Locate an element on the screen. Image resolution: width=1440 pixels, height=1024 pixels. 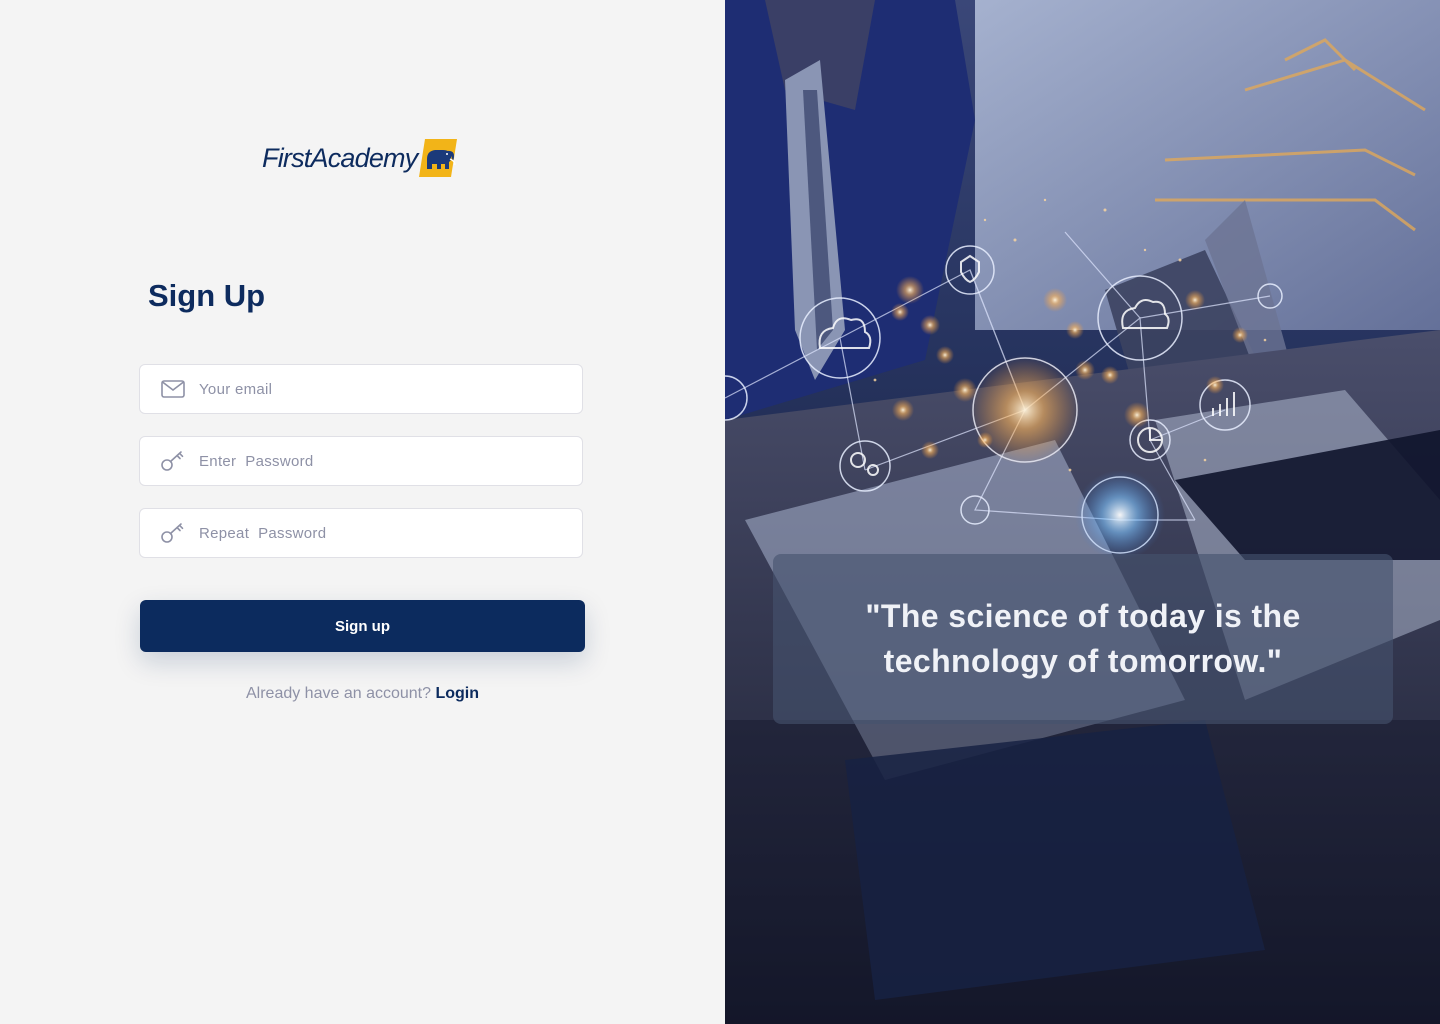
login-prompt: Already have an account? Login is located at coordinates (362, 694).